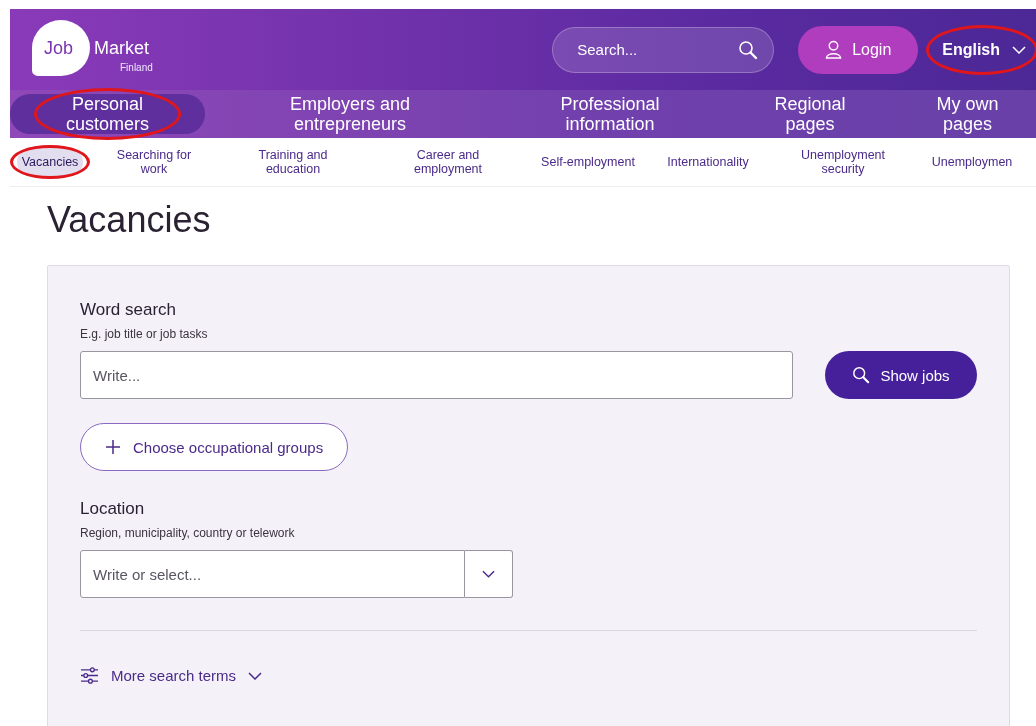  Describe the element at coordinates (982, 49) in the screenshot. I see `language-dropdown: English` at that location.